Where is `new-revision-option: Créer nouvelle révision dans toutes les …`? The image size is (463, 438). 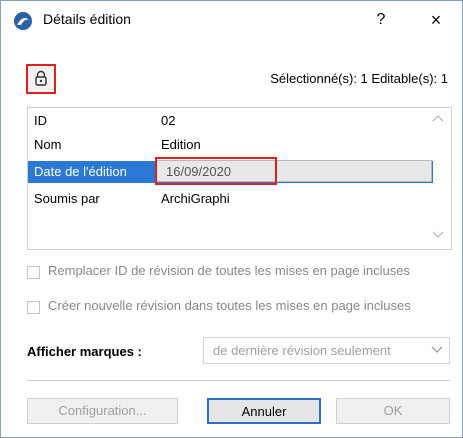 new-revision-option: Créer nouvelle révision dans toutes les … is located at coordinates (237, 315).